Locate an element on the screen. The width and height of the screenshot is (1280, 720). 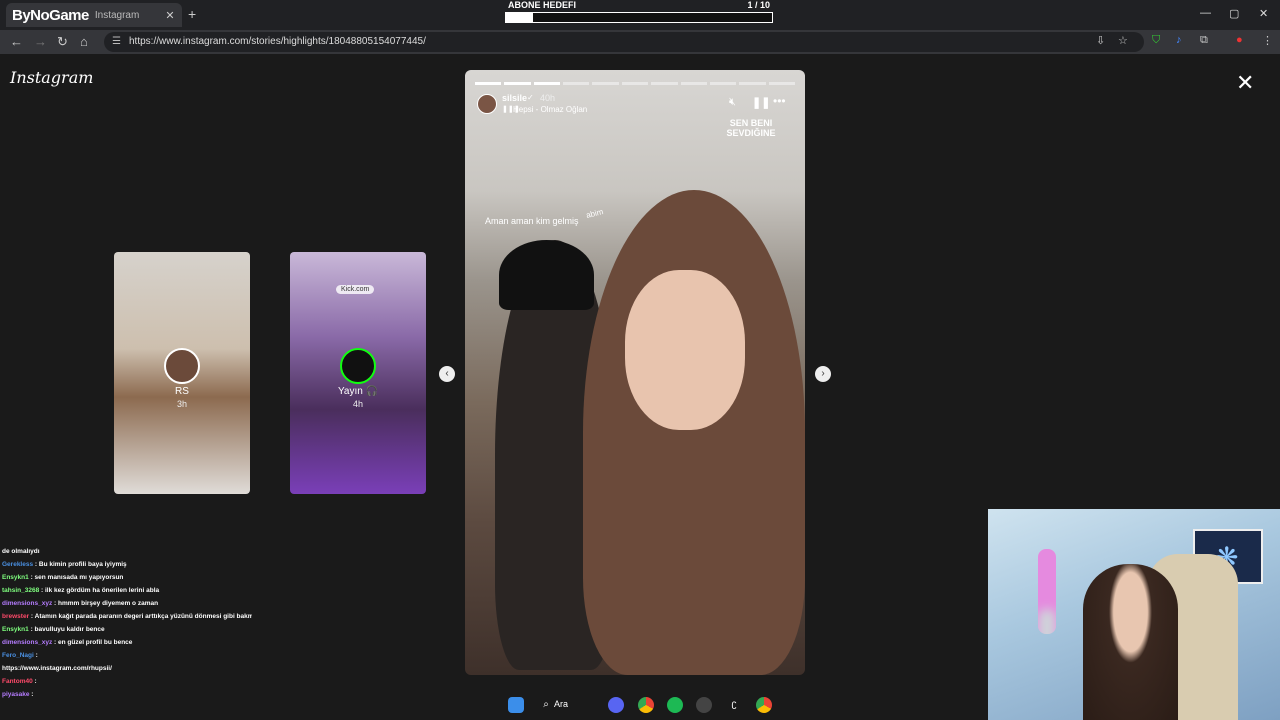
install-icon: ⇩ is located at coordinates (1100, 40).